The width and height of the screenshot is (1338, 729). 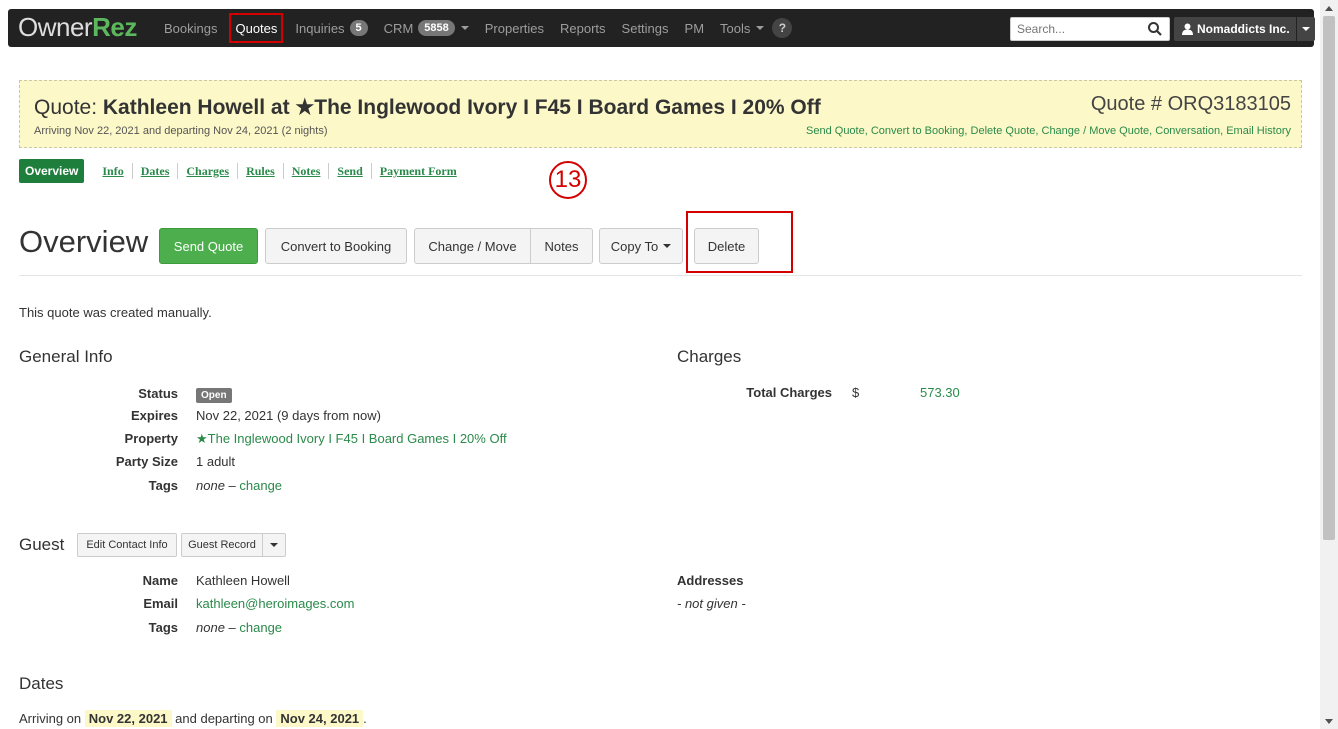 I want to click on edit-contact-info-button: Edit Contact Info, so click(x=127, y=545).